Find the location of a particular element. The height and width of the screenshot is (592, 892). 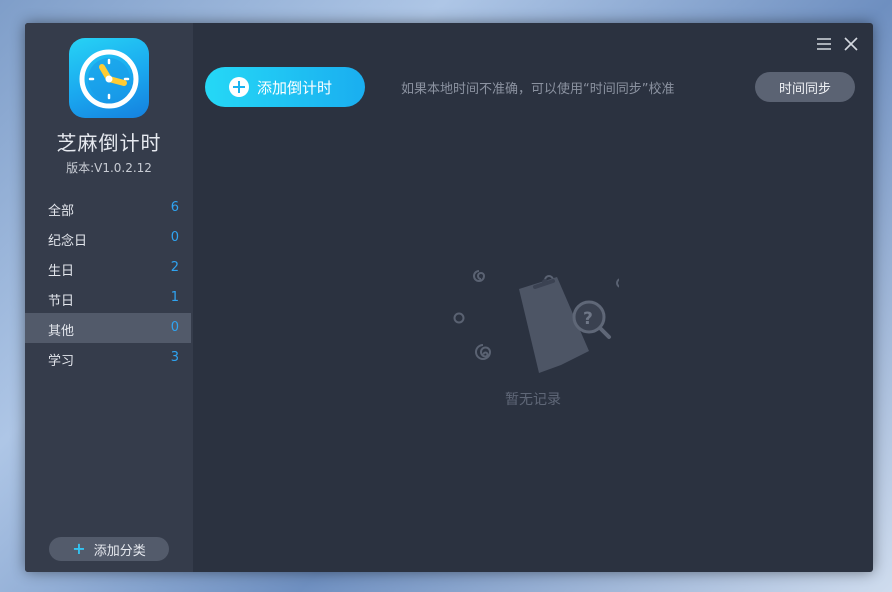

close-icon is located at coordinates (851, 44).